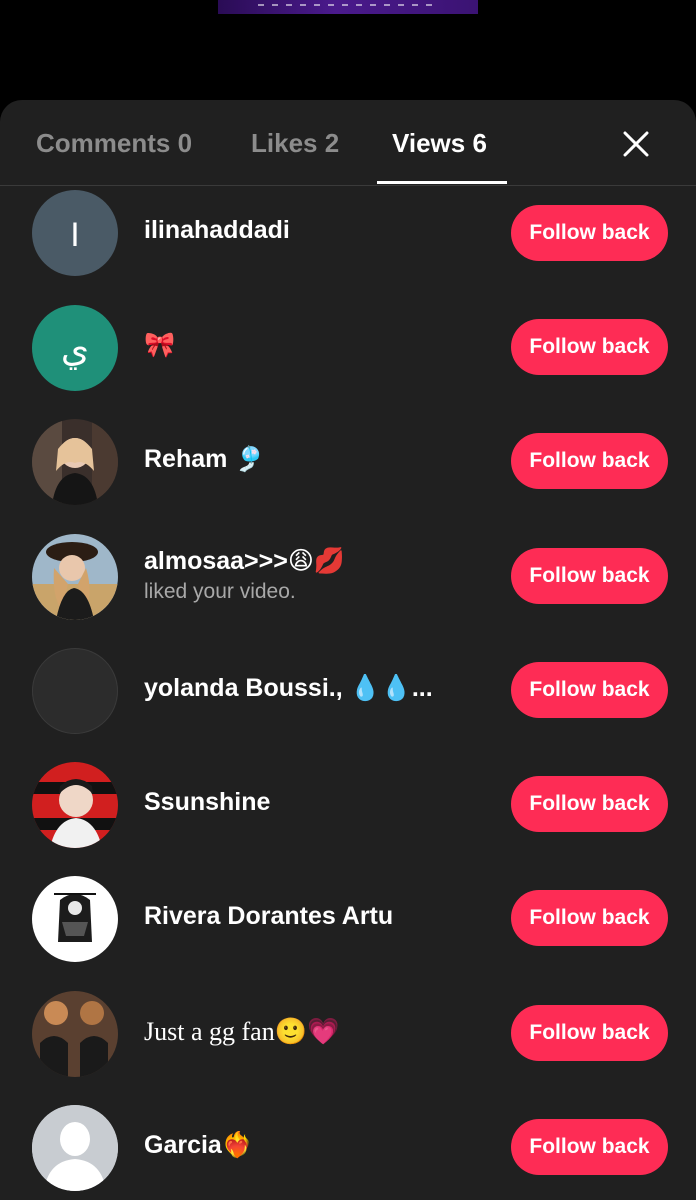 The width and height of the screenshot is (696, 1200). What do you see at coordinates (319, 345) in the screenshot?
I see `user-name: 🎀` at bounding box center [319, 345].